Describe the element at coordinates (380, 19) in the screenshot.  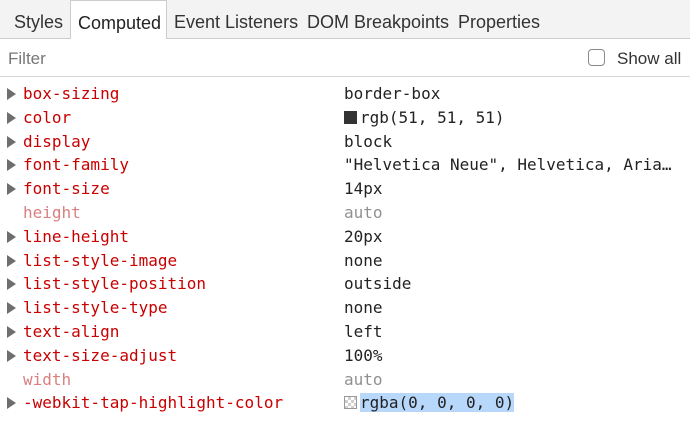
I see `tab-dom-breakpoints: DOM Breakpoints` at that location.